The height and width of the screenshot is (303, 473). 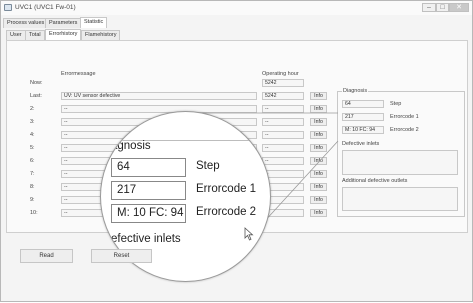 I want to click on zoom-step-label: Step, so click(x=208, y=166).